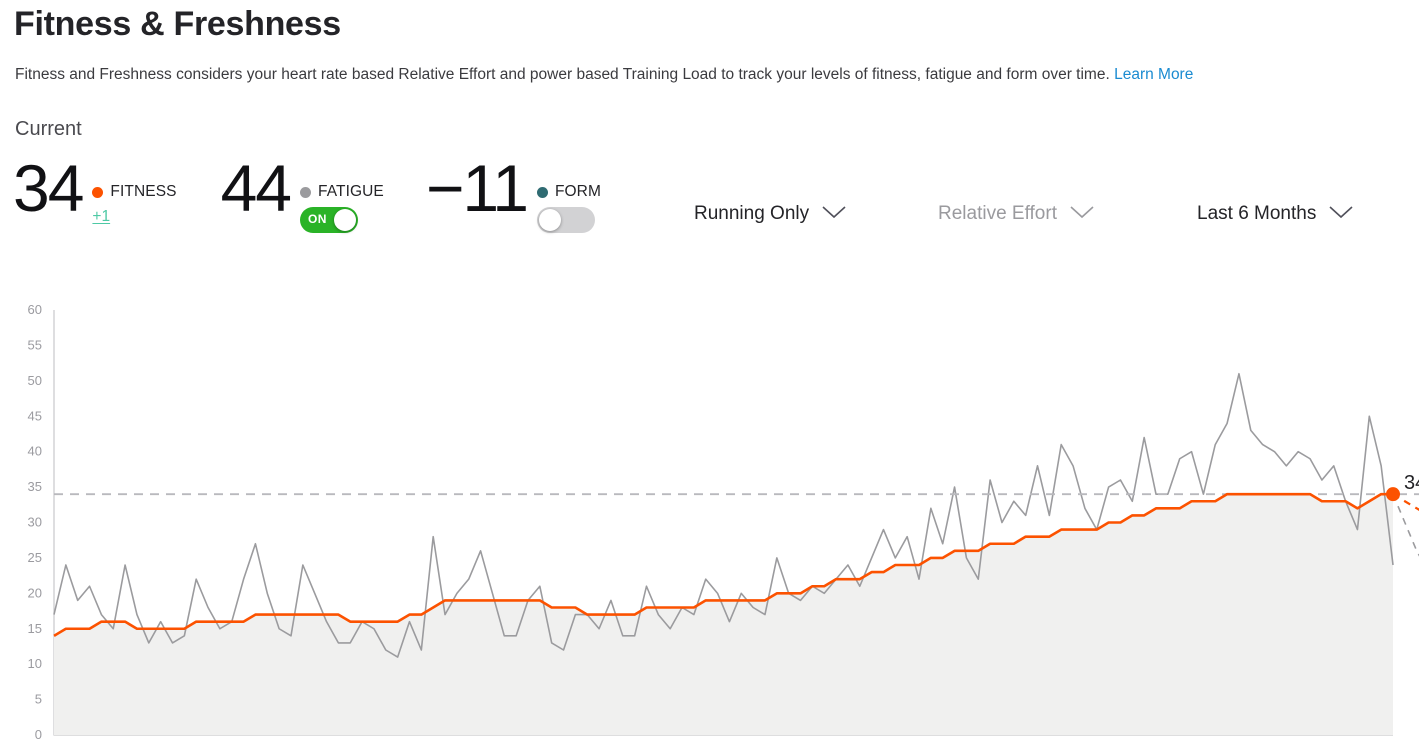 This screenshot has width=1419, height=742. Describe the element at coordinates (35, 592) in the screenshot. I see `y-axis-tick: 20` at that location.